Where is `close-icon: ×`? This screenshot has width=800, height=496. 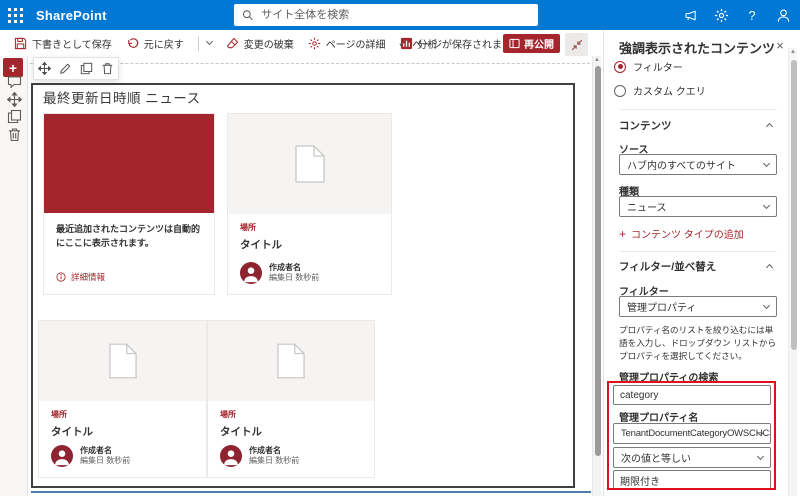 close-icon: × is located at coordinates (780, 45).